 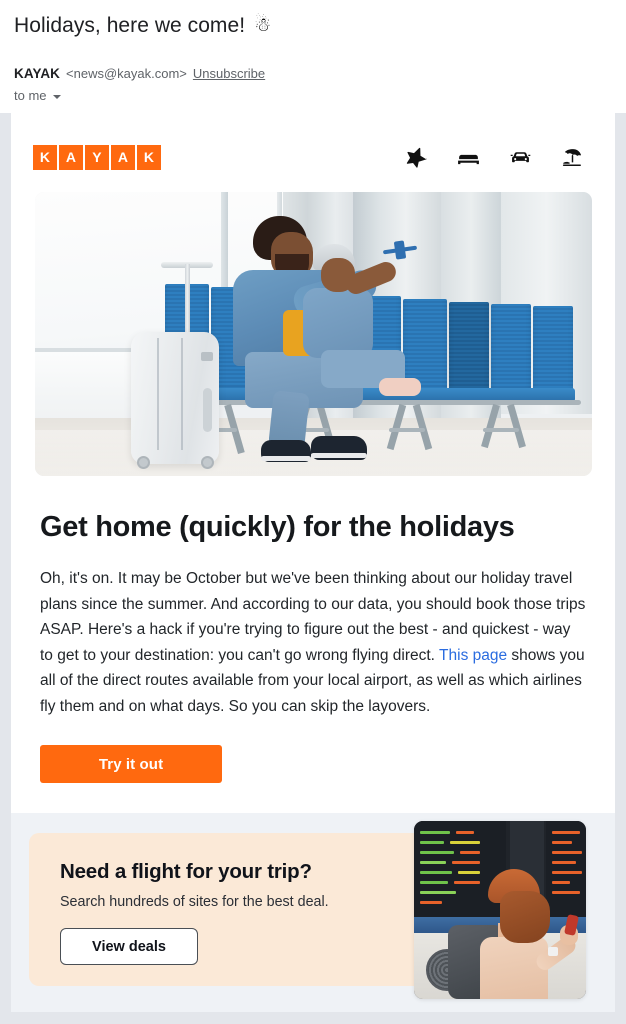 What do you see at coordinates (313, 74) in the screenshot?
I see `sender-row: KAYAK <news@kayak.com> Unsubscribe` at bounding box center [313, 74].